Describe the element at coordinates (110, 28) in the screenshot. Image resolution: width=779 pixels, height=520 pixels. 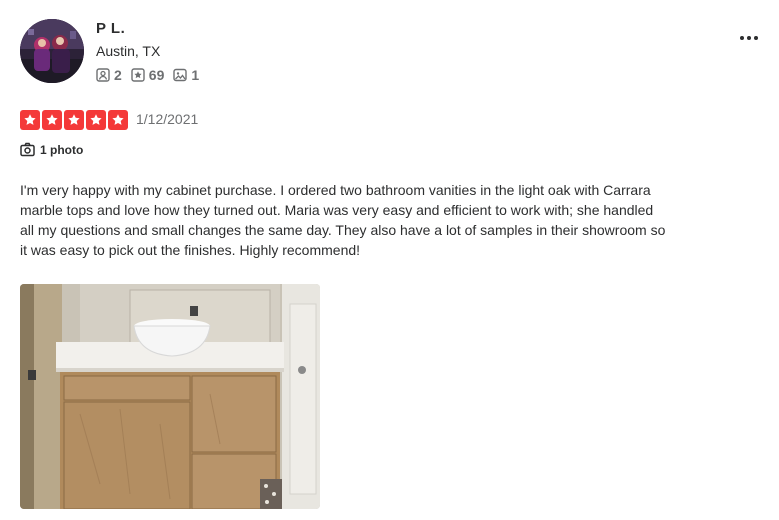
I see `user-name: P L.` at that location.